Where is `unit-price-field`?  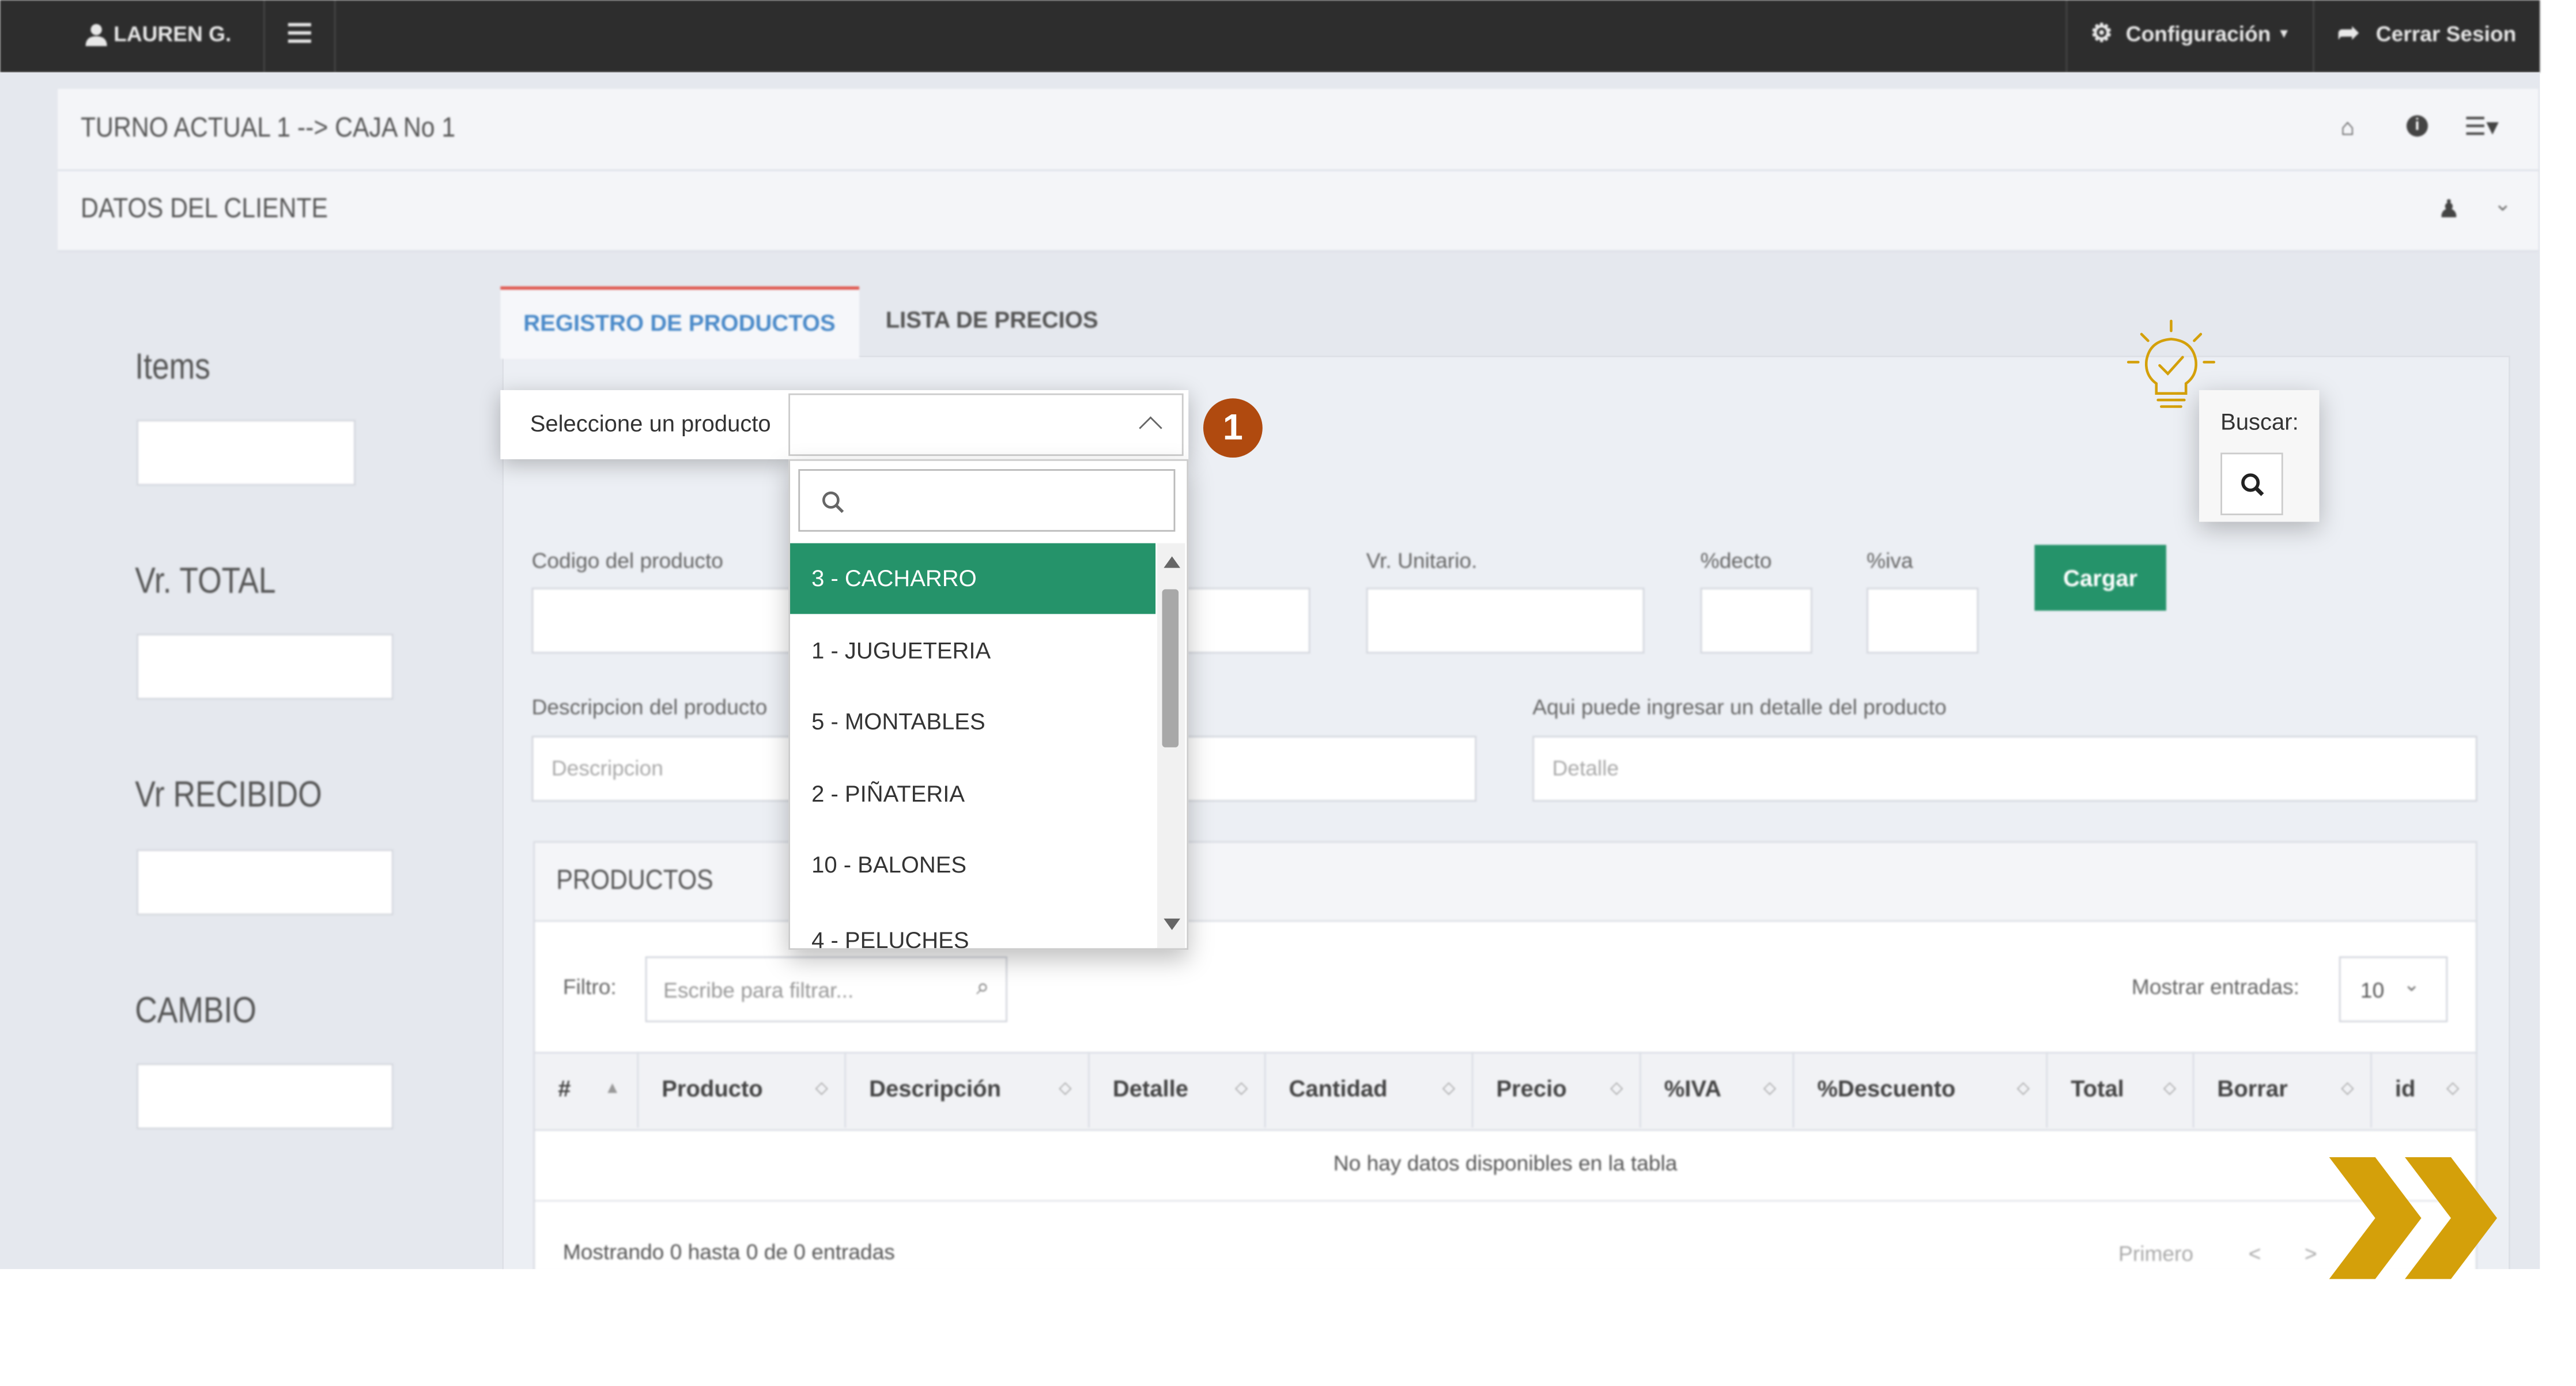
unit-price-field is located at coordinates (1505, 620).